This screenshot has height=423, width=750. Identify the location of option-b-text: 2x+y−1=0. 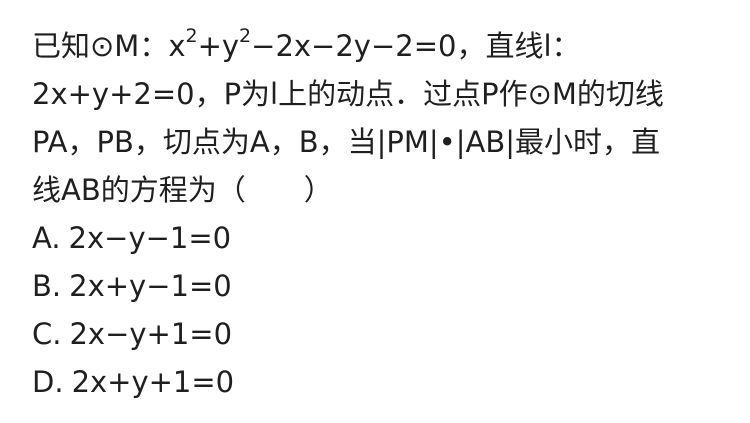
(150, 286).